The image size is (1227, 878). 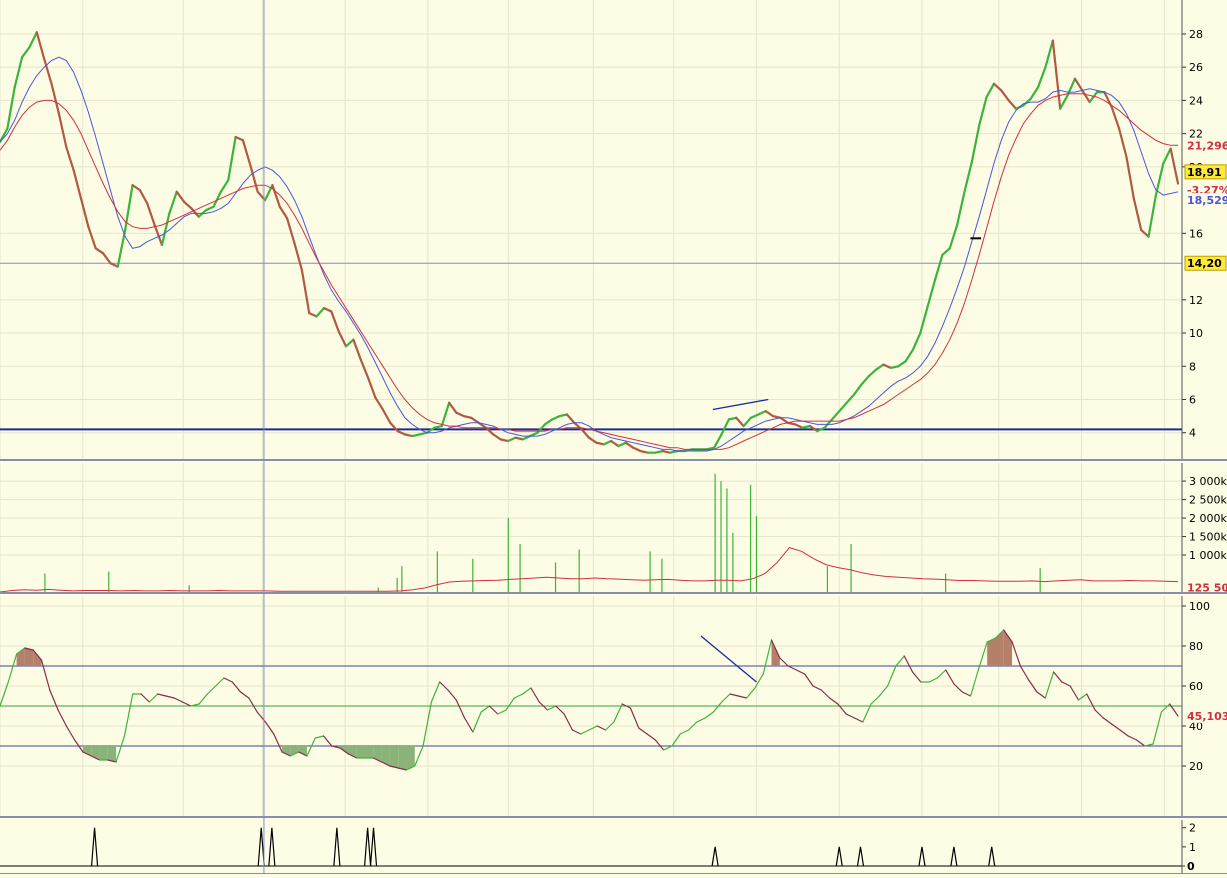 What do you see at coordinates (1196, 233) in the screenshot?
I see `y-tick-label: 16` at bounding box center [1196, 233].